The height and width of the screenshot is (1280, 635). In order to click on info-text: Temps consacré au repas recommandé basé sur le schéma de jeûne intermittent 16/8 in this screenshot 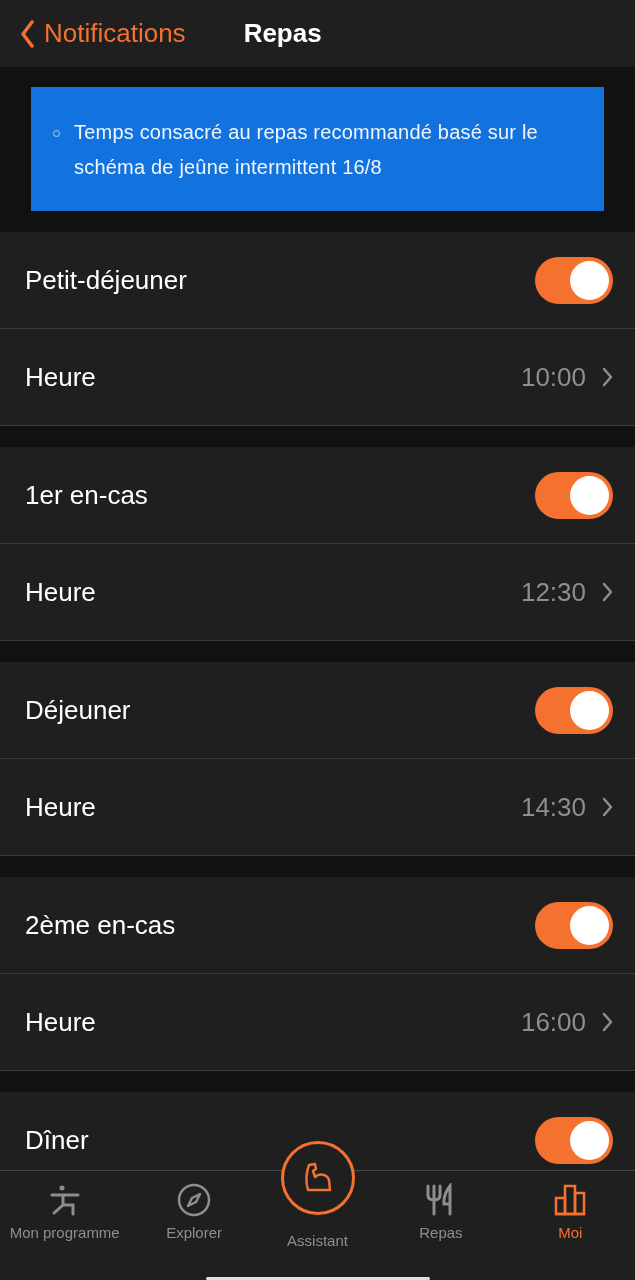, I will do `click(306, 150)`.